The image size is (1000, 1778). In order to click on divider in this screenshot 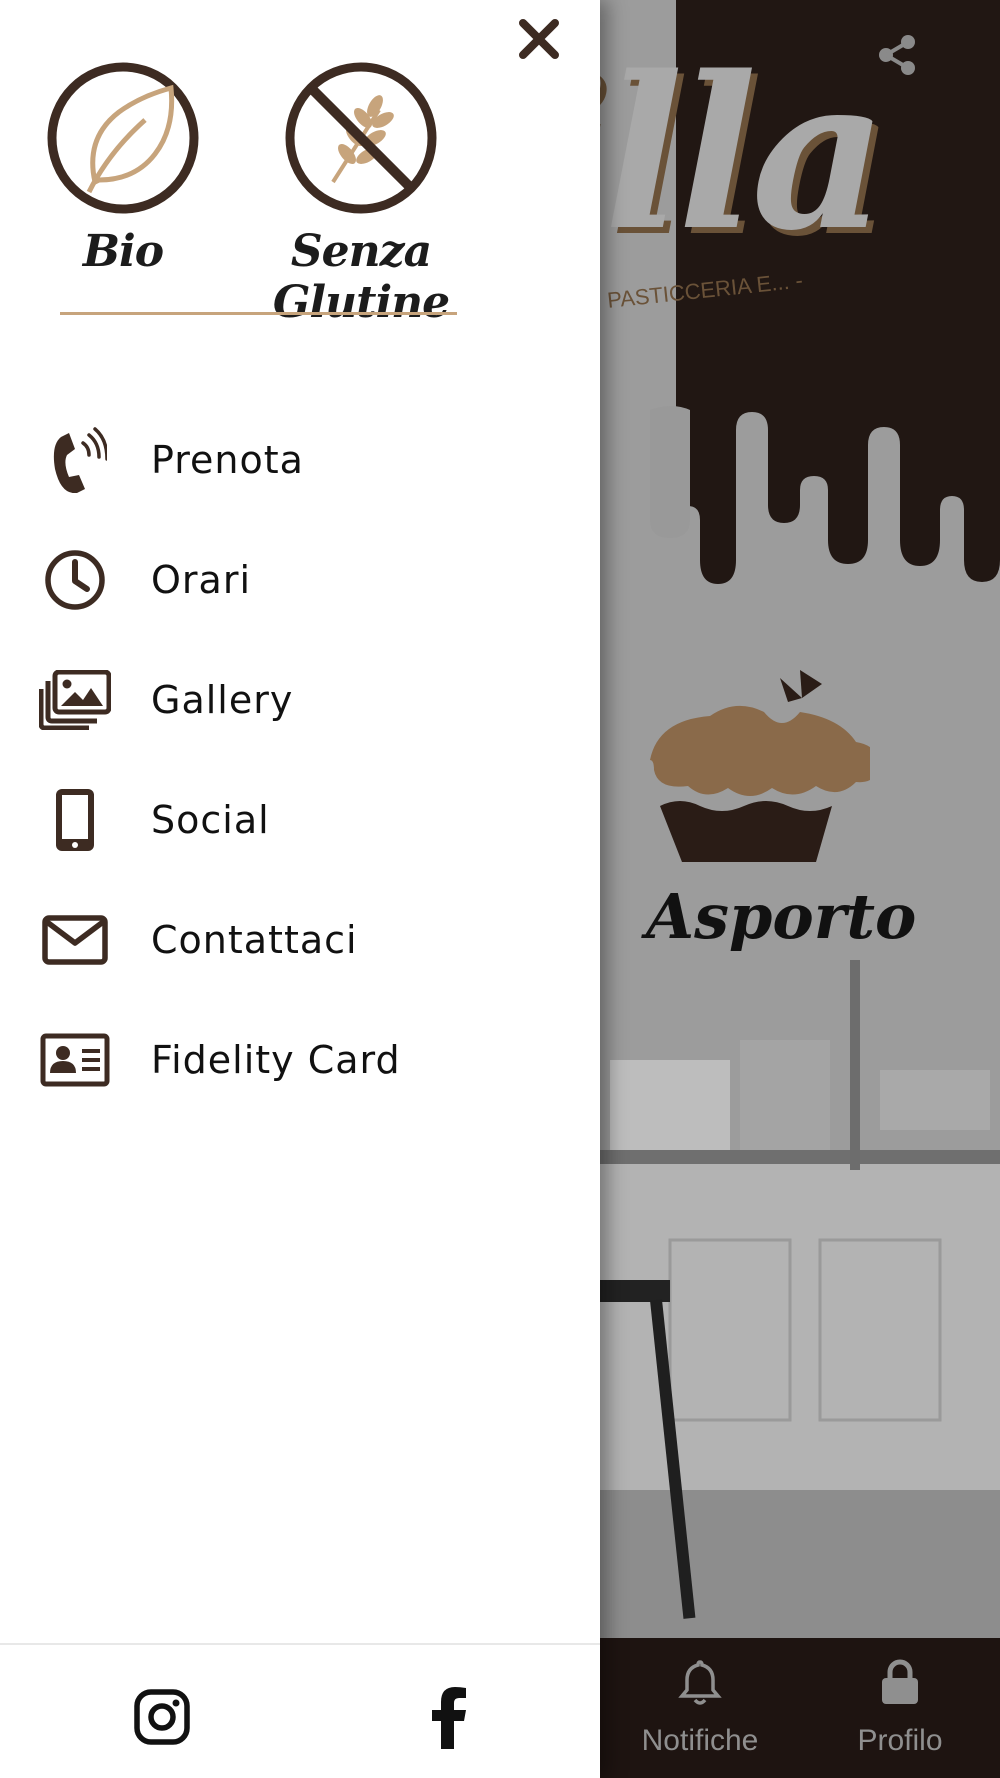, I will do `click(258, 313)`.